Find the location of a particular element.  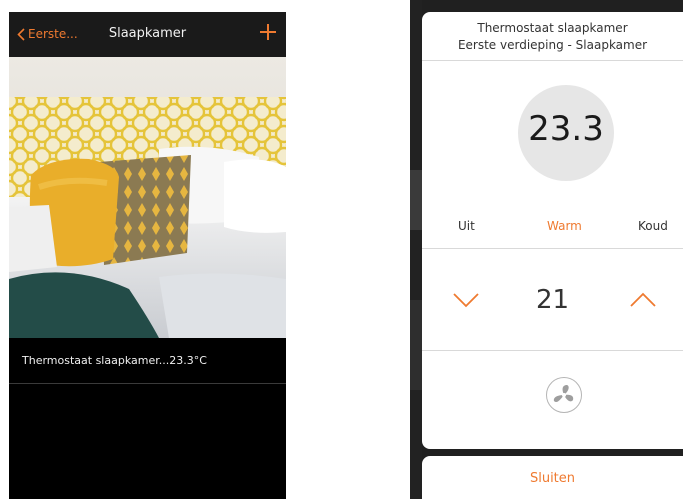

fan-icon is located at coordinates (563, 394).